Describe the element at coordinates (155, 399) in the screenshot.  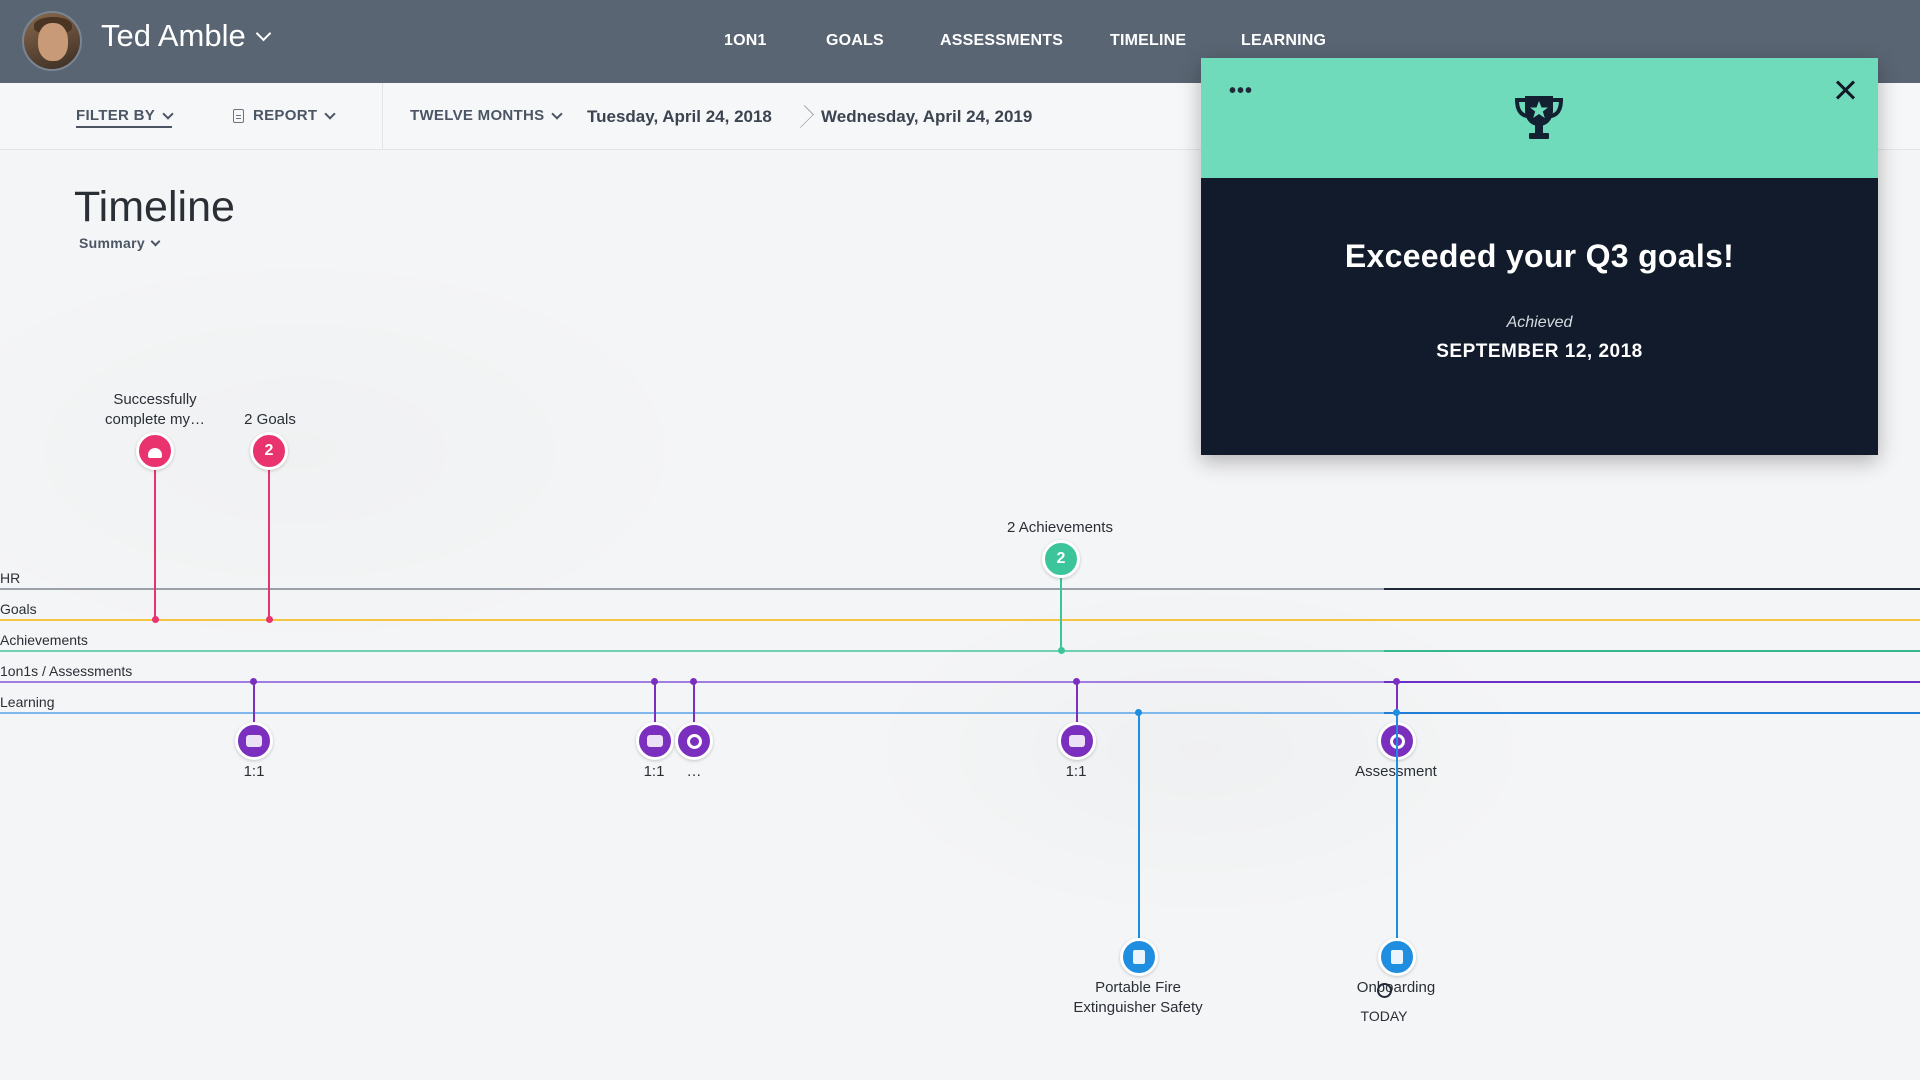
I see `event-label-line: Successfully` at that location.